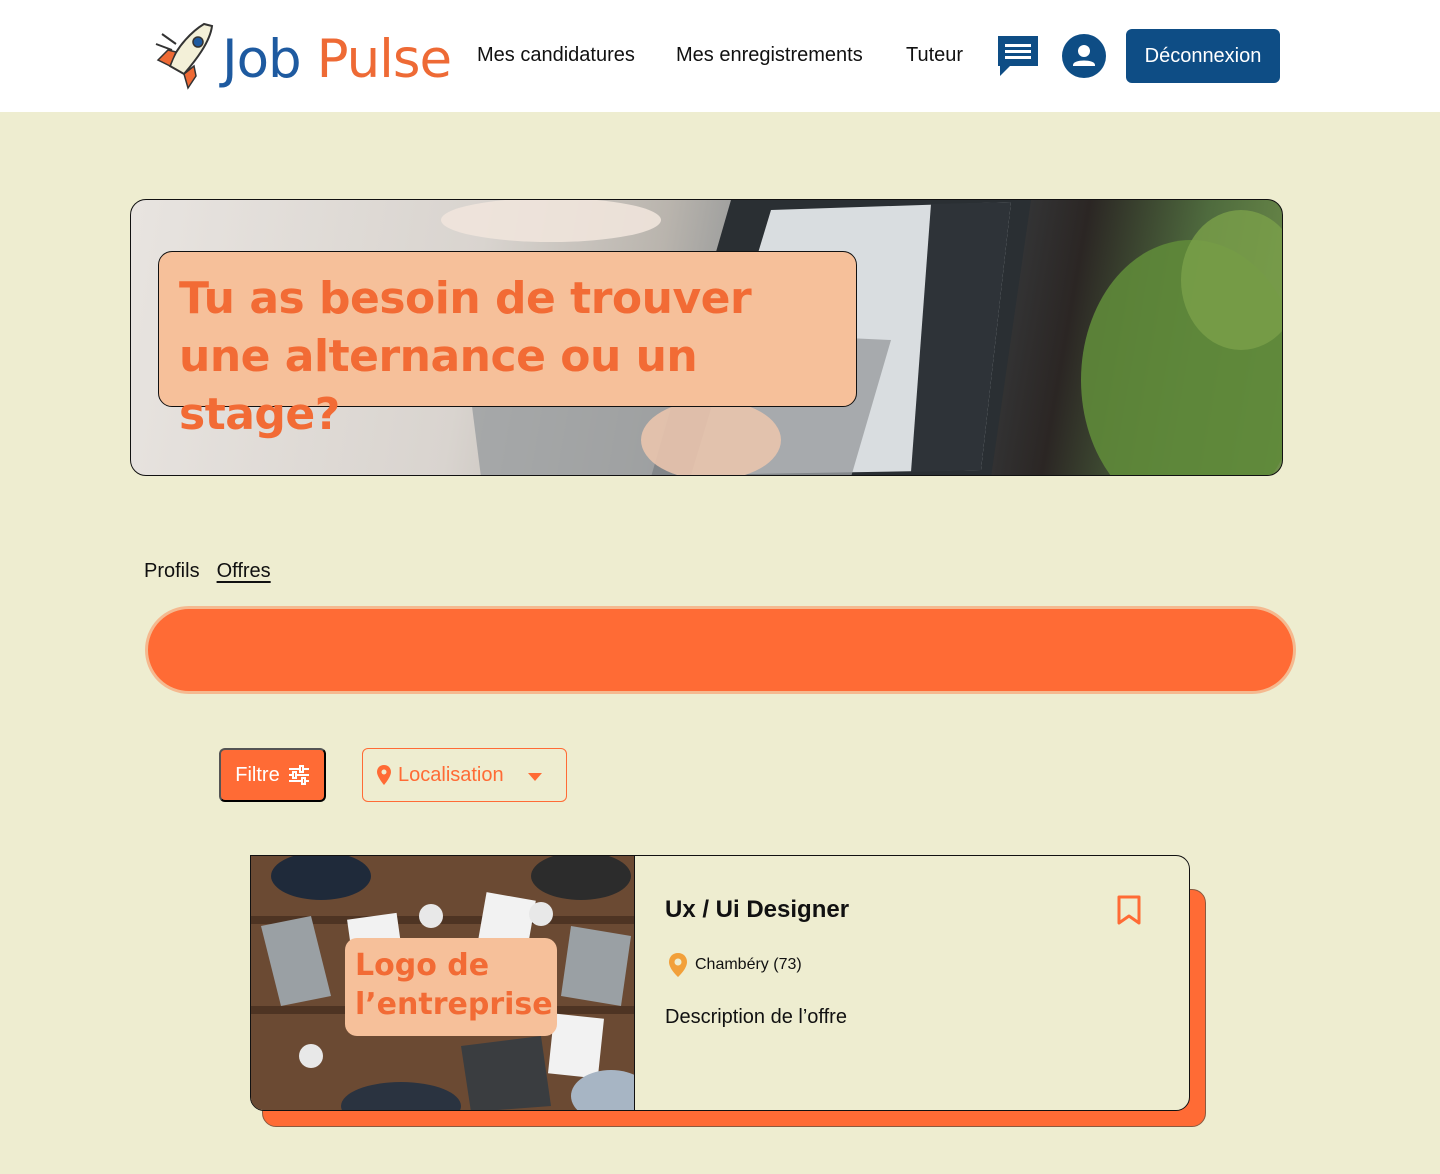 This screenshot has height=1174, width=1440. What do you see at coordinates (172, 571) in the screenshot?
I see `tab-profiles: Profils` at bounding box center [172, 571].